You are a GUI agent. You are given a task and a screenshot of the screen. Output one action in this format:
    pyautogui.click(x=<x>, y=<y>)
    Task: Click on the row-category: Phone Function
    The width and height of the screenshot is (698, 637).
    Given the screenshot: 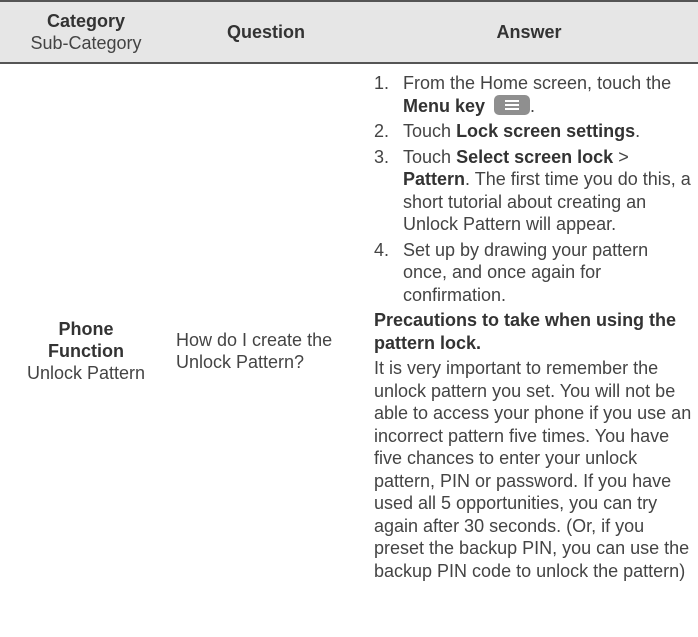 What is the action you would take?
    pyautogui.click(x=86, y=339)
    